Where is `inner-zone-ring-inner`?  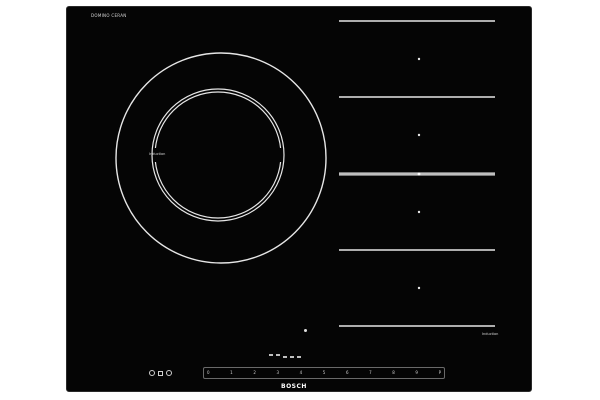
inner-zone-ring-inner is located at coordinates (218, 155).